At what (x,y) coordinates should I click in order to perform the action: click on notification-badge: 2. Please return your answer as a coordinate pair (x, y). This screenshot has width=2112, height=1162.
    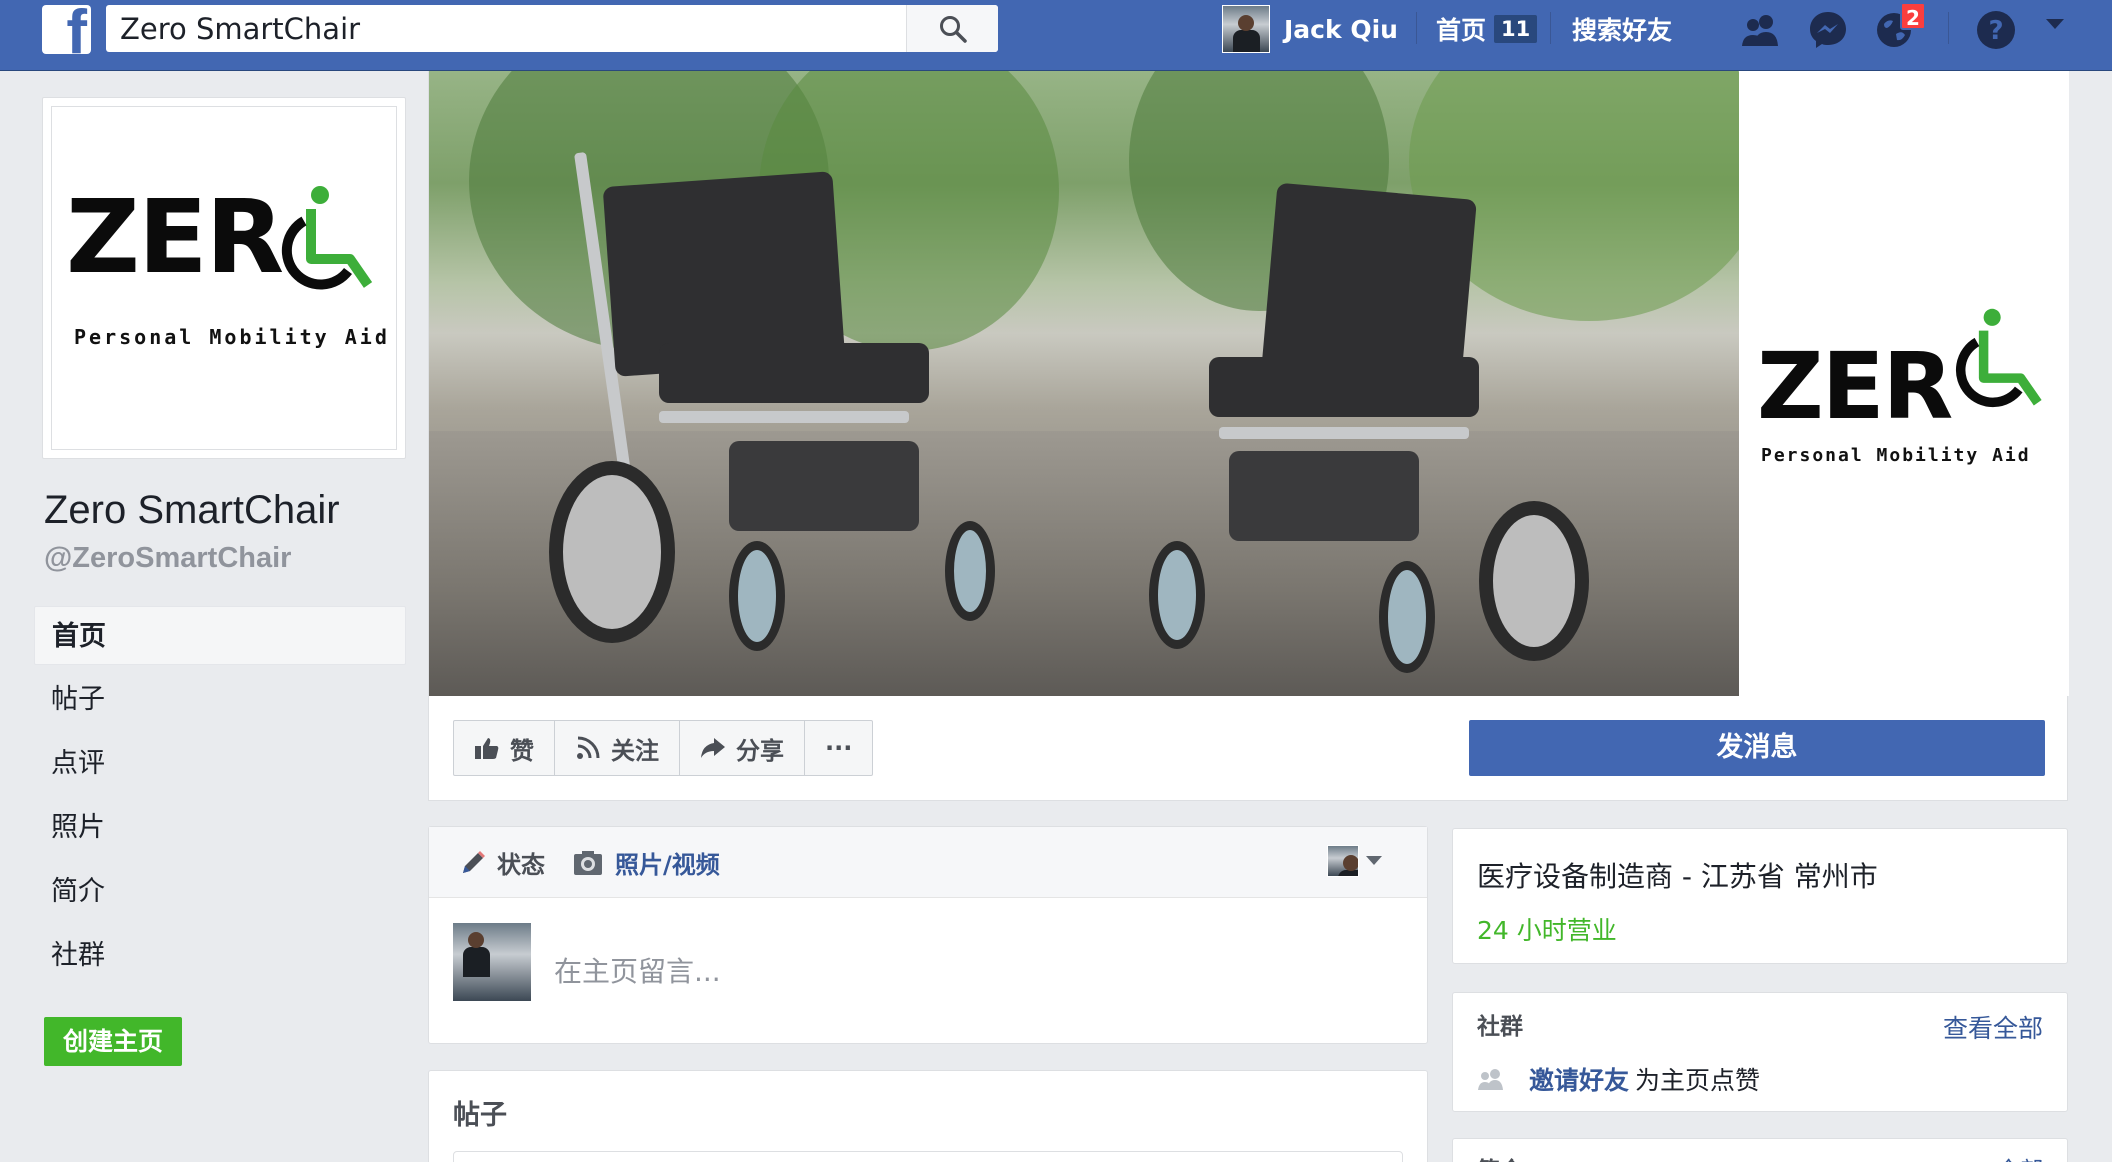
    Looking at the image, I should click on (1913, 16).